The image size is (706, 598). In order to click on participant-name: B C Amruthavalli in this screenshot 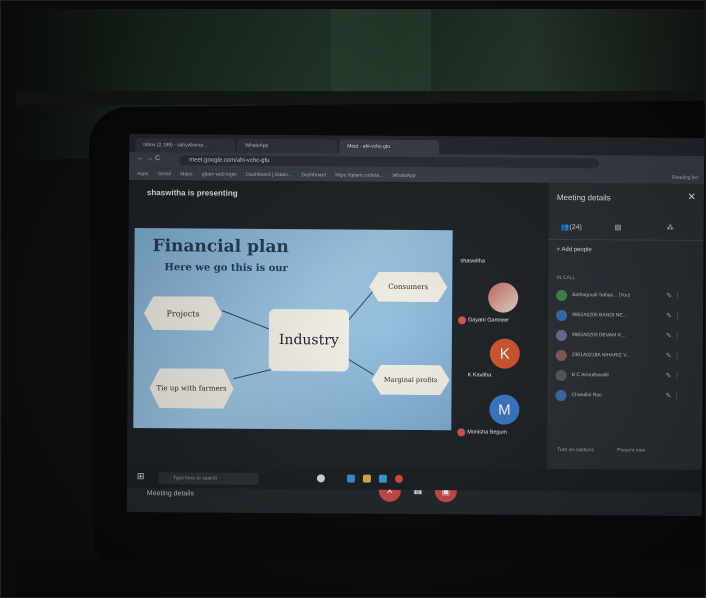, I will do `click(590, 375)`.